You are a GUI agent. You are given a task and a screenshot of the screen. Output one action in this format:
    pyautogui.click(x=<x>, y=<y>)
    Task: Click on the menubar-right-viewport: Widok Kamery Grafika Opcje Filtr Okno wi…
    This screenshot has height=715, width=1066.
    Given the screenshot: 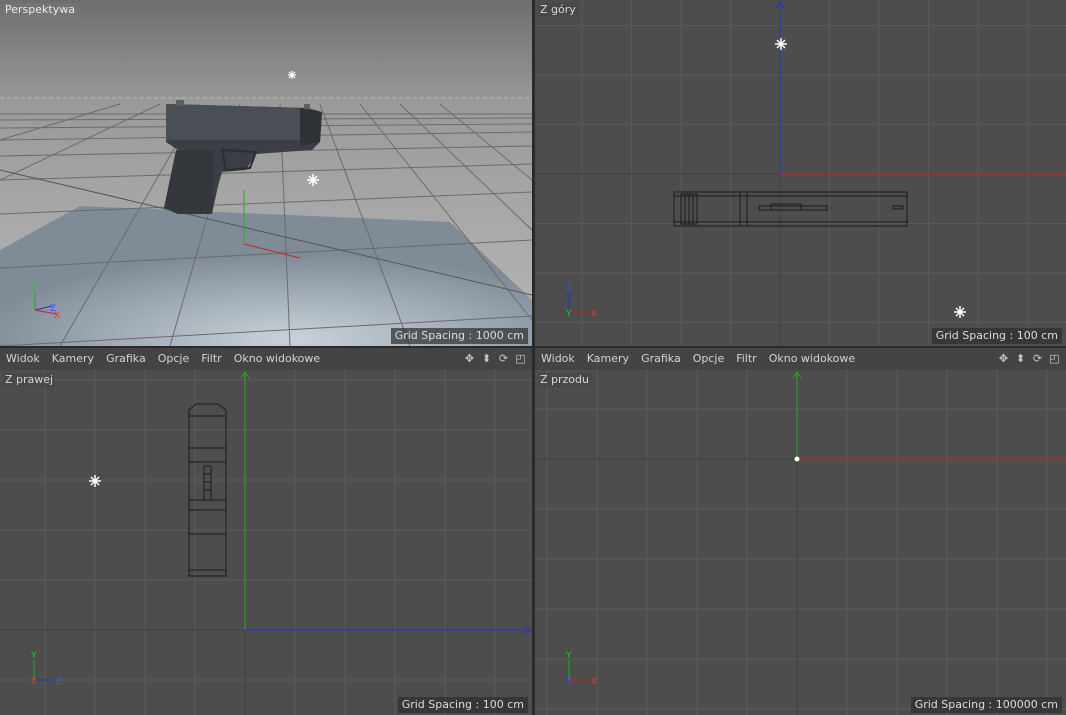 What is the action you would take?
    pyautogui.click(x=266, y=359)
    